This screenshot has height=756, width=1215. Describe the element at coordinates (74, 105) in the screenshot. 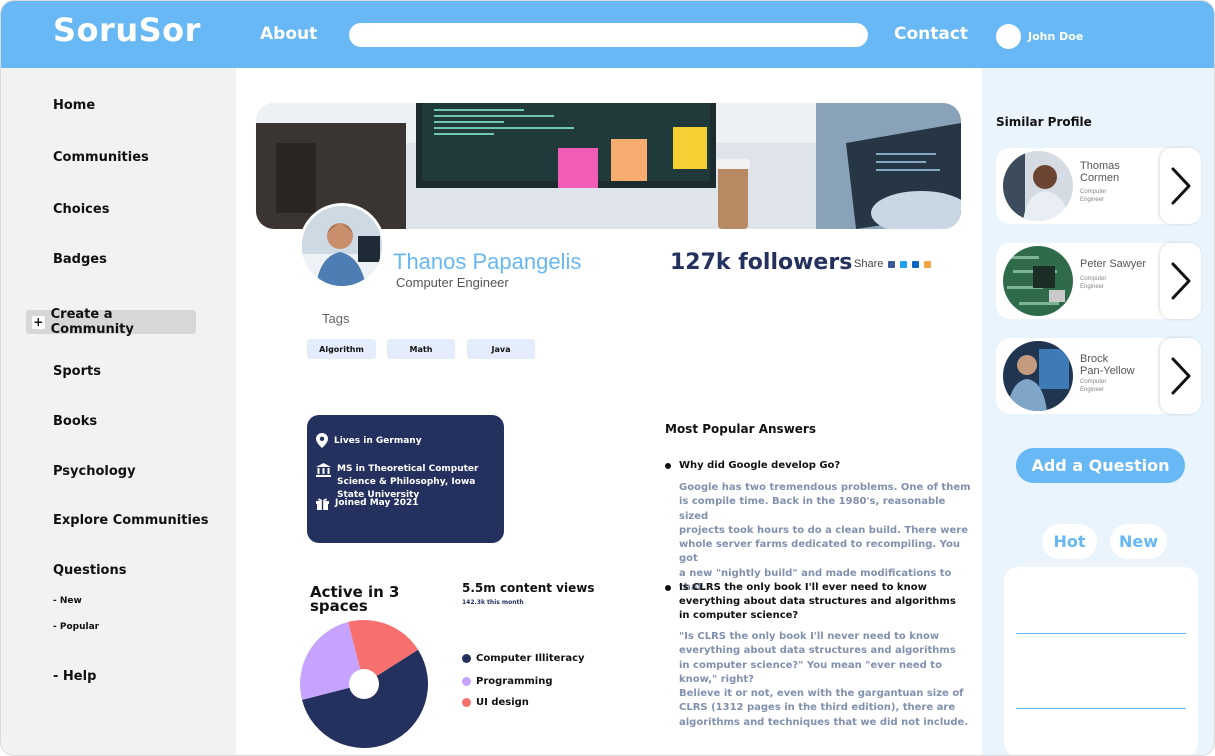

I see `sidebar-item-home: Home` at that location.